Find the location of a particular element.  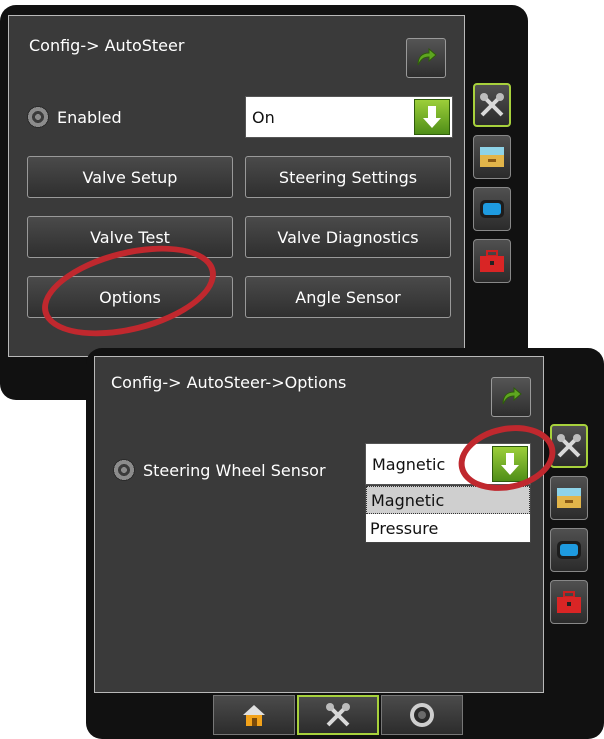

sensor-value: Magnetic is located at coordinates (409, 464).